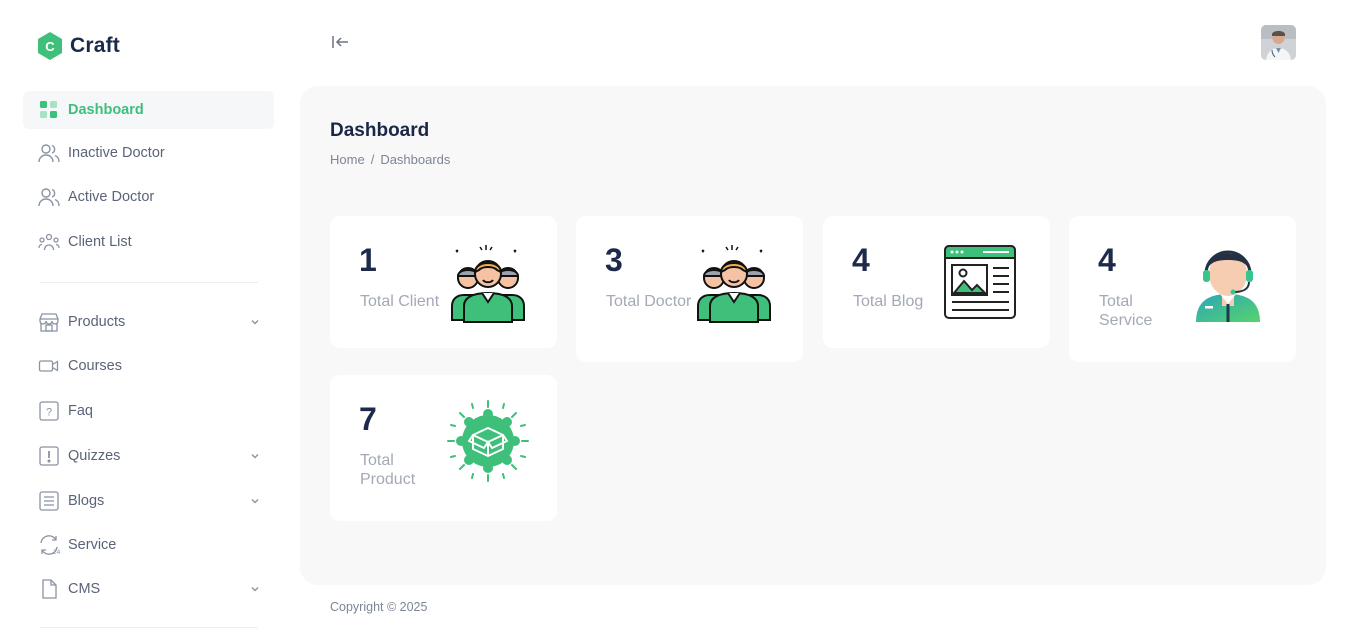 The height and width of the screenshot is (628, 1365). I want to click on sidebar-item-faq: ? Faq, so click(148, 411).